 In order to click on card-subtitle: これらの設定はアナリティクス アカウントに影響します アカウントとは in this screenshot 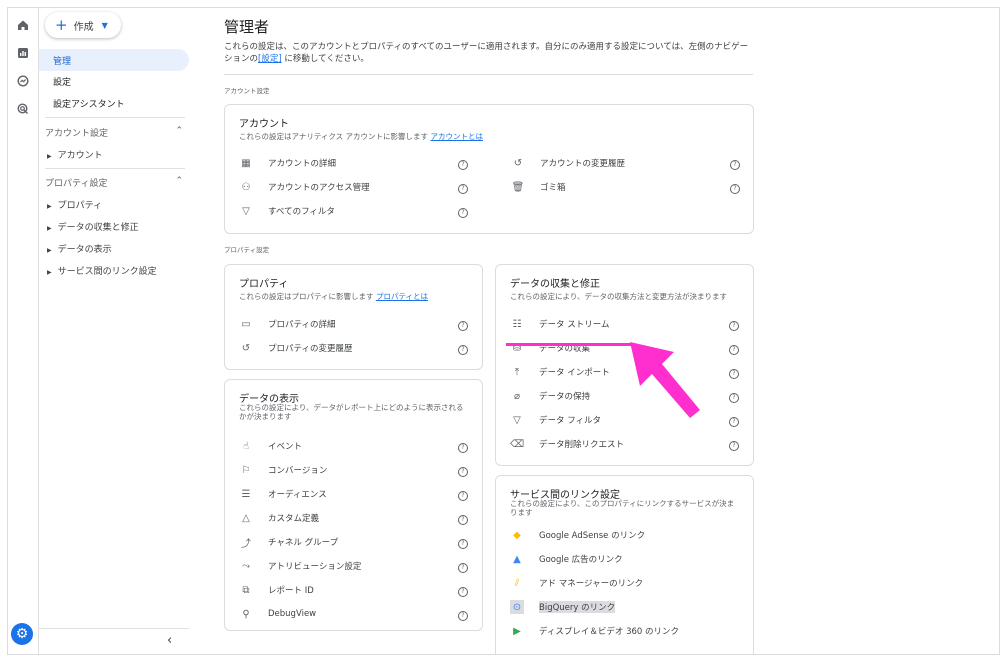, I will do `click(361, 136)`.